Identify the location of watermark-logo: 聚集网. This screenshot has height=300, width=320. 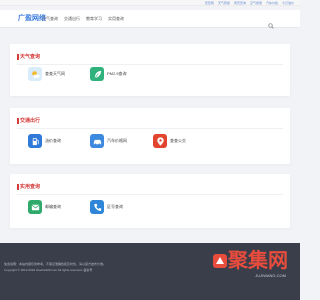
(250, 261).